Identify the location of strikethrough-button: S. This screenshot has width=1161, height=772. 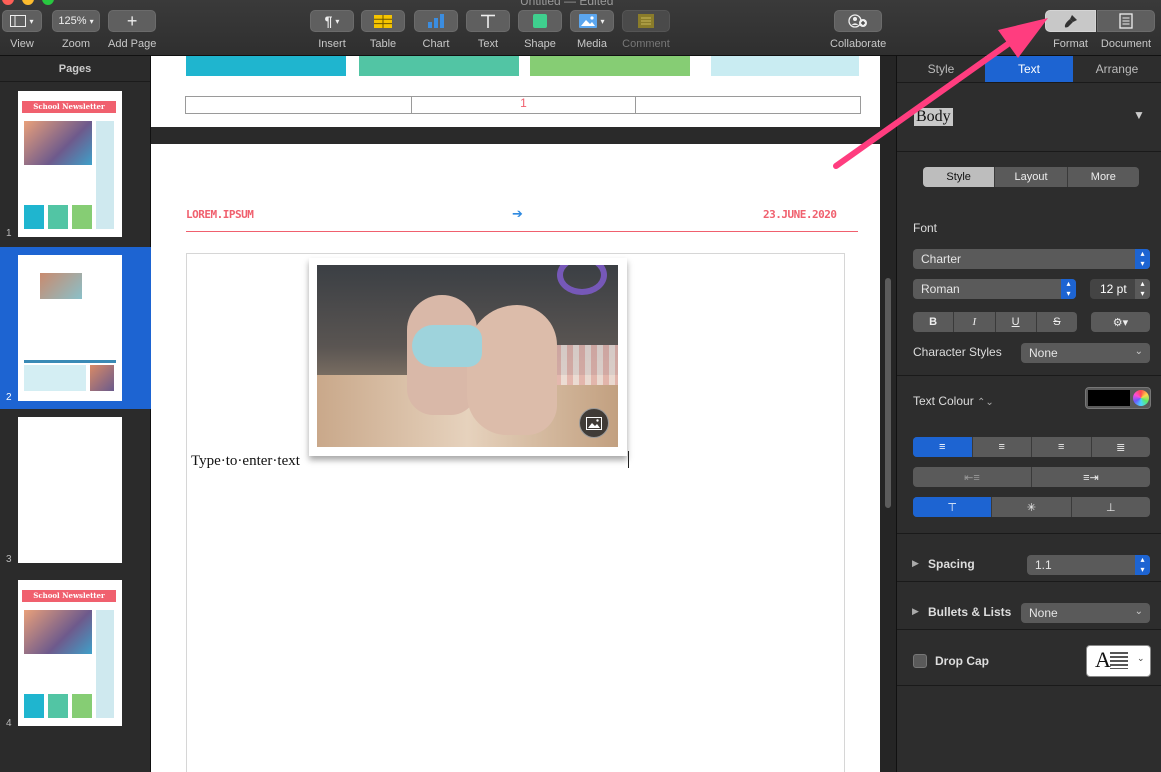
(1057, 322).